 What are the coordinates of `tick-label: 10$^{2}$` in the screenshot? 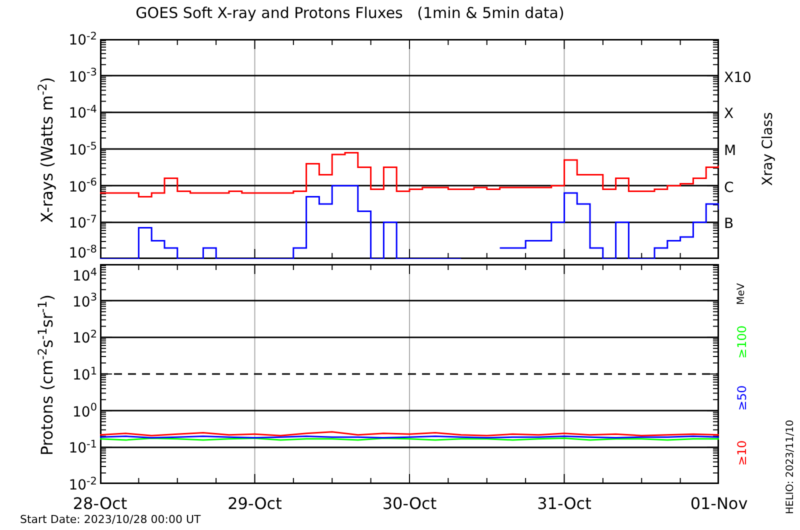 It's located at (84, 337).